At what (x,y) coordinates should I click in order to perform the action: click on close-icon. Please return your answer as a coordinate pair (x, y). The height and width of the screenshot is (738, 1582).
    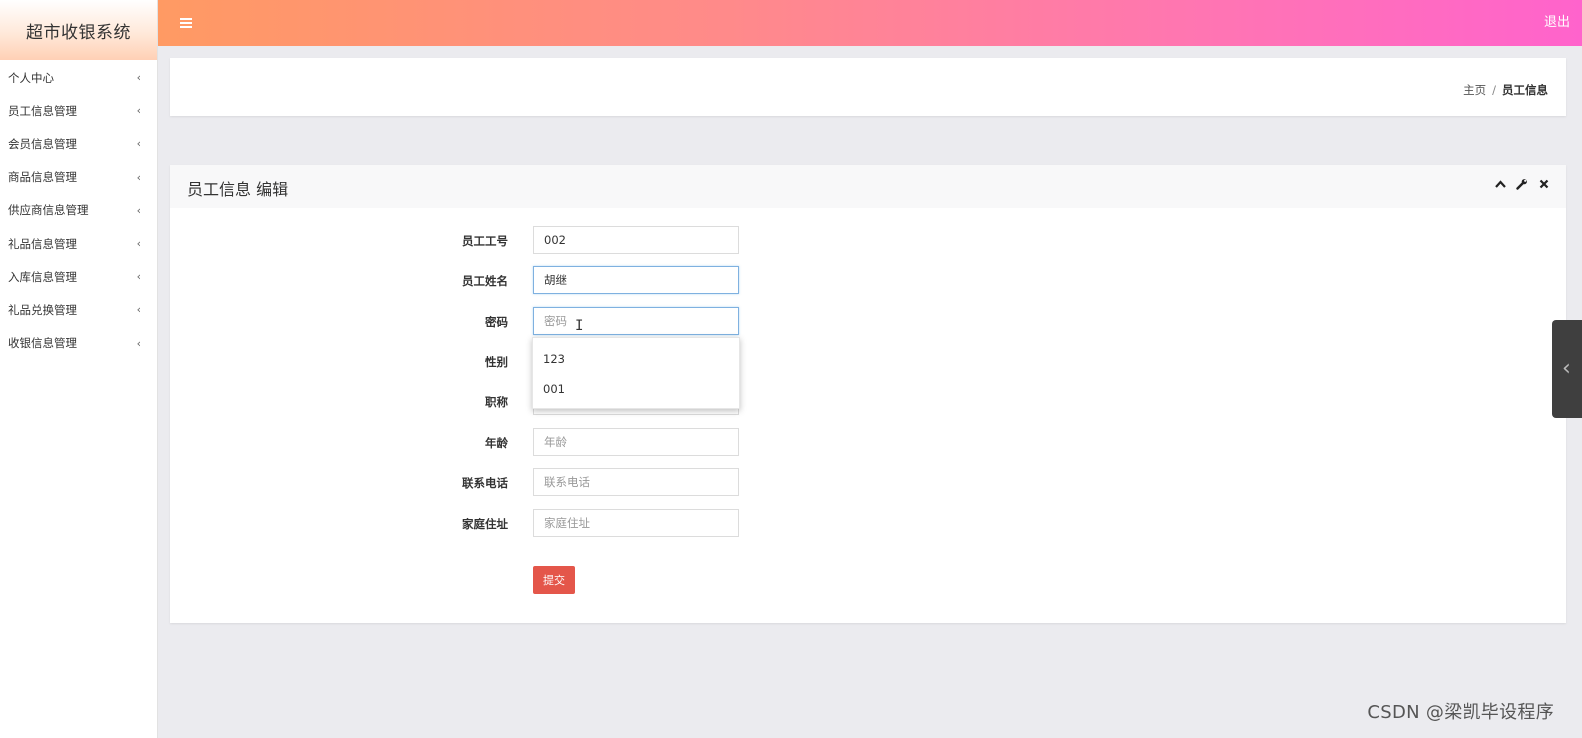
    Looking at the image, I should click on (1544, 184).